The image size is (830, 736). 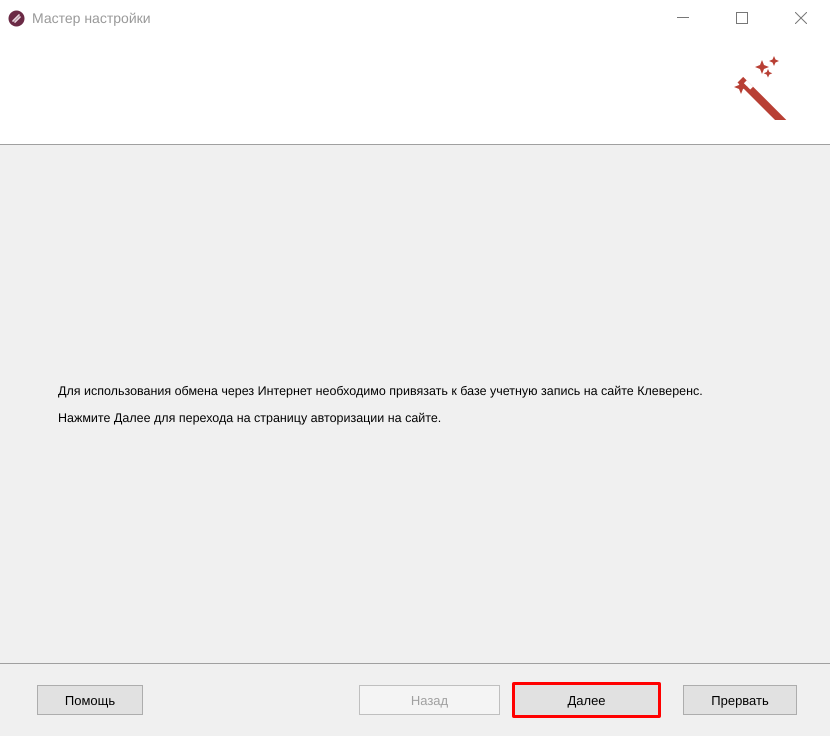 What do you see at coordinates (250, 417) in the screenshot?
I see `instruction-text: Нажмите Далее для перехода на страницу авторизации на сайте.` at bounding box center [250, 417].